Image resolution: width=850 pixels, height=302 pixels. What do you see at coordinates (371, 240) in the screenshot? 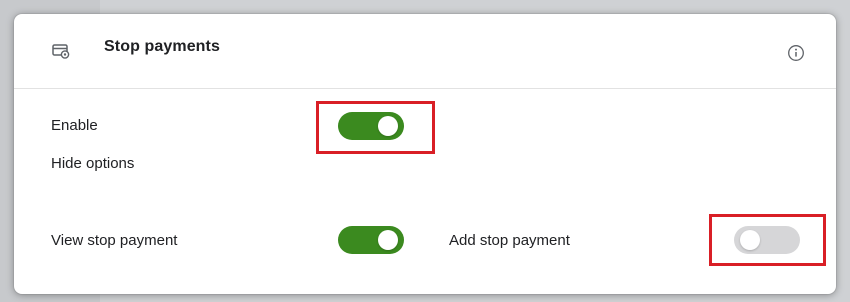
I see `view-stop-payment-toggle` at bounding box center [371, 240].